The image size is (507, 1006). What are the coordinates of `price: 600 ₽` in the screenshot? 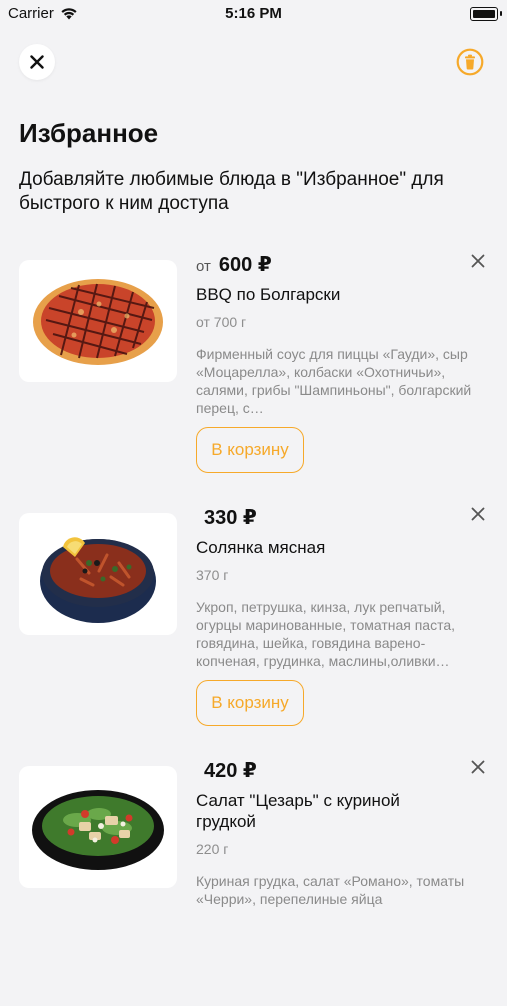 It's located at (245, 265).